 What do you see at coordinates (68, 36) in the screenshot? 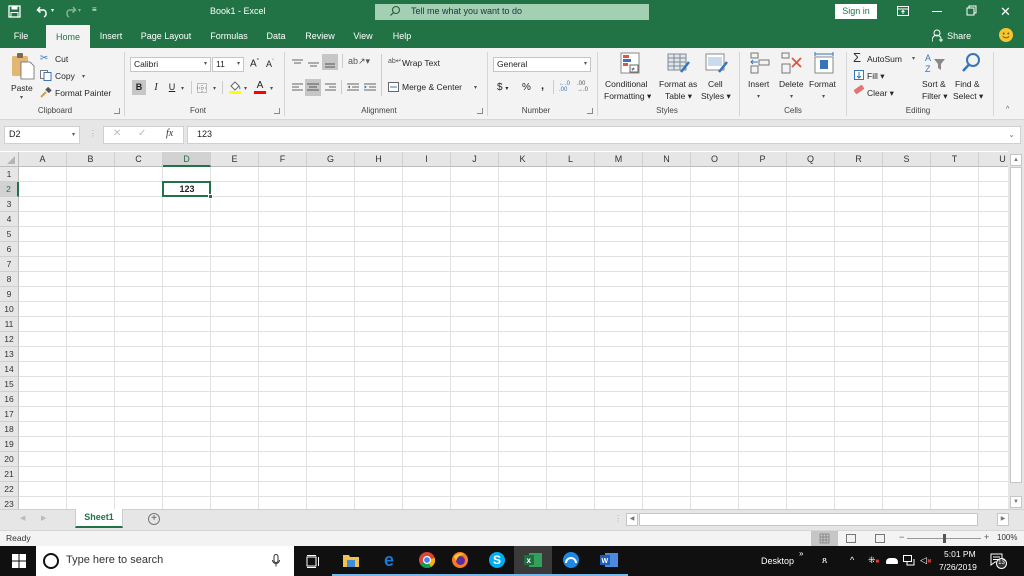
I see `tab-home: Home` at bounding box center [68, 36].